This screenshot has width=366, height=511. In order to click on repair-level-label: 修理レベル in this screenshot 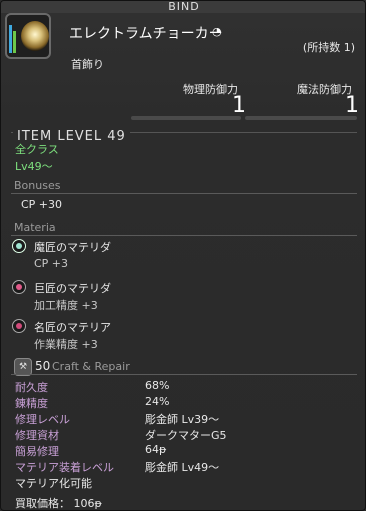, I will do `click(42, 419)`.